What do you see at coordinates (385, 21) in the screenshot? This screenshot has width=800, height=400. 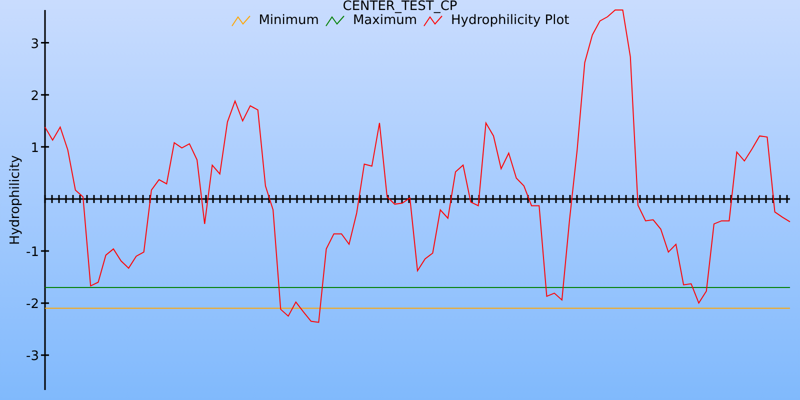 I see `legend-label: Maximum` at bounding box center [385, 21].